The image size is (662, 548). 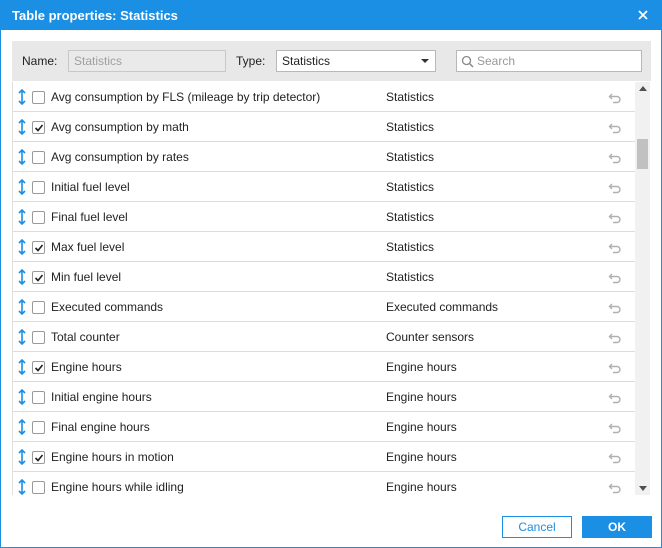 What do you see at coordinates (324, 457) in the screenshot?
I see `list-row: Engine hours in motion Engine hours` at bounding box center [324, 457].